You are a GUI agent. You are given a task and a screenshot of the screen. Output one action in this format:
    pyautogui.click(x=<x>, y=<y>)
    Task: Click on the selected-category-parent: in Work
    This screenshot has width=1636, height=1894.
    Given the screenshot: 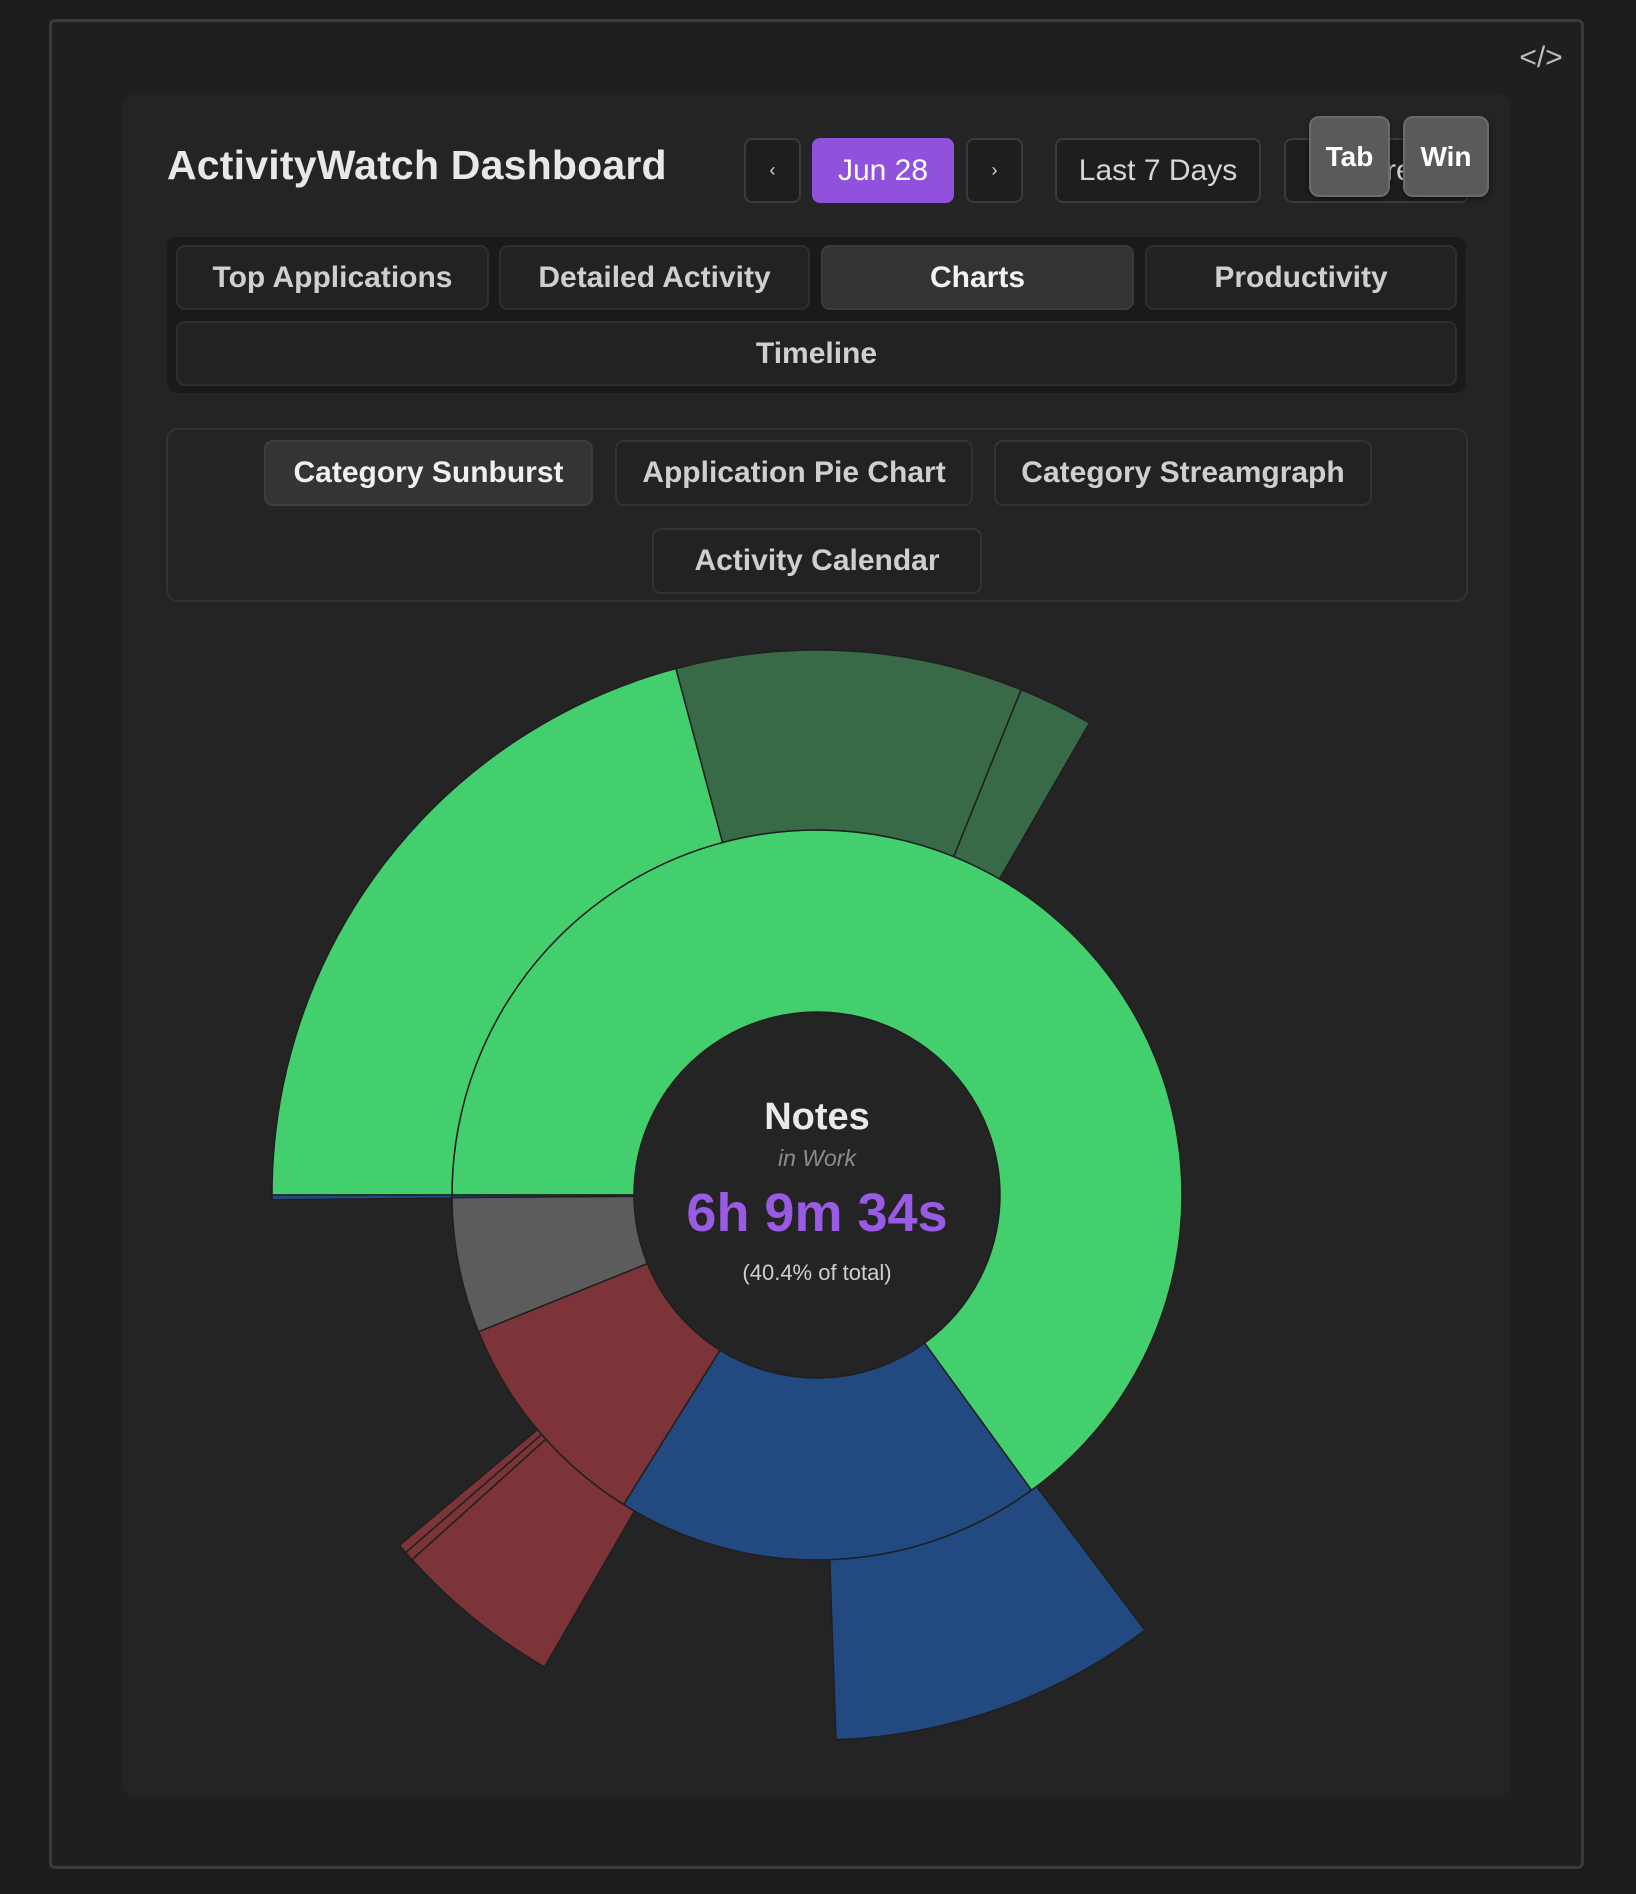 What is the action you would take?
    pyautogui.click(x=817, y=1158)
    